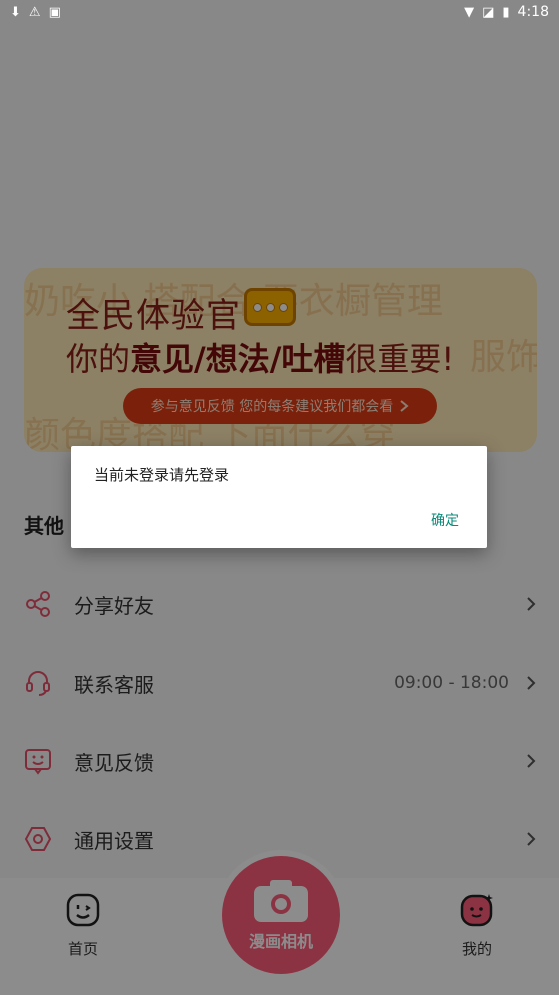 The image size is (559, 995). What do you see at coordinates (54, 12) in the screenshot?
I see `app-notification-icon: ▣` at bounding box center [54, 12].